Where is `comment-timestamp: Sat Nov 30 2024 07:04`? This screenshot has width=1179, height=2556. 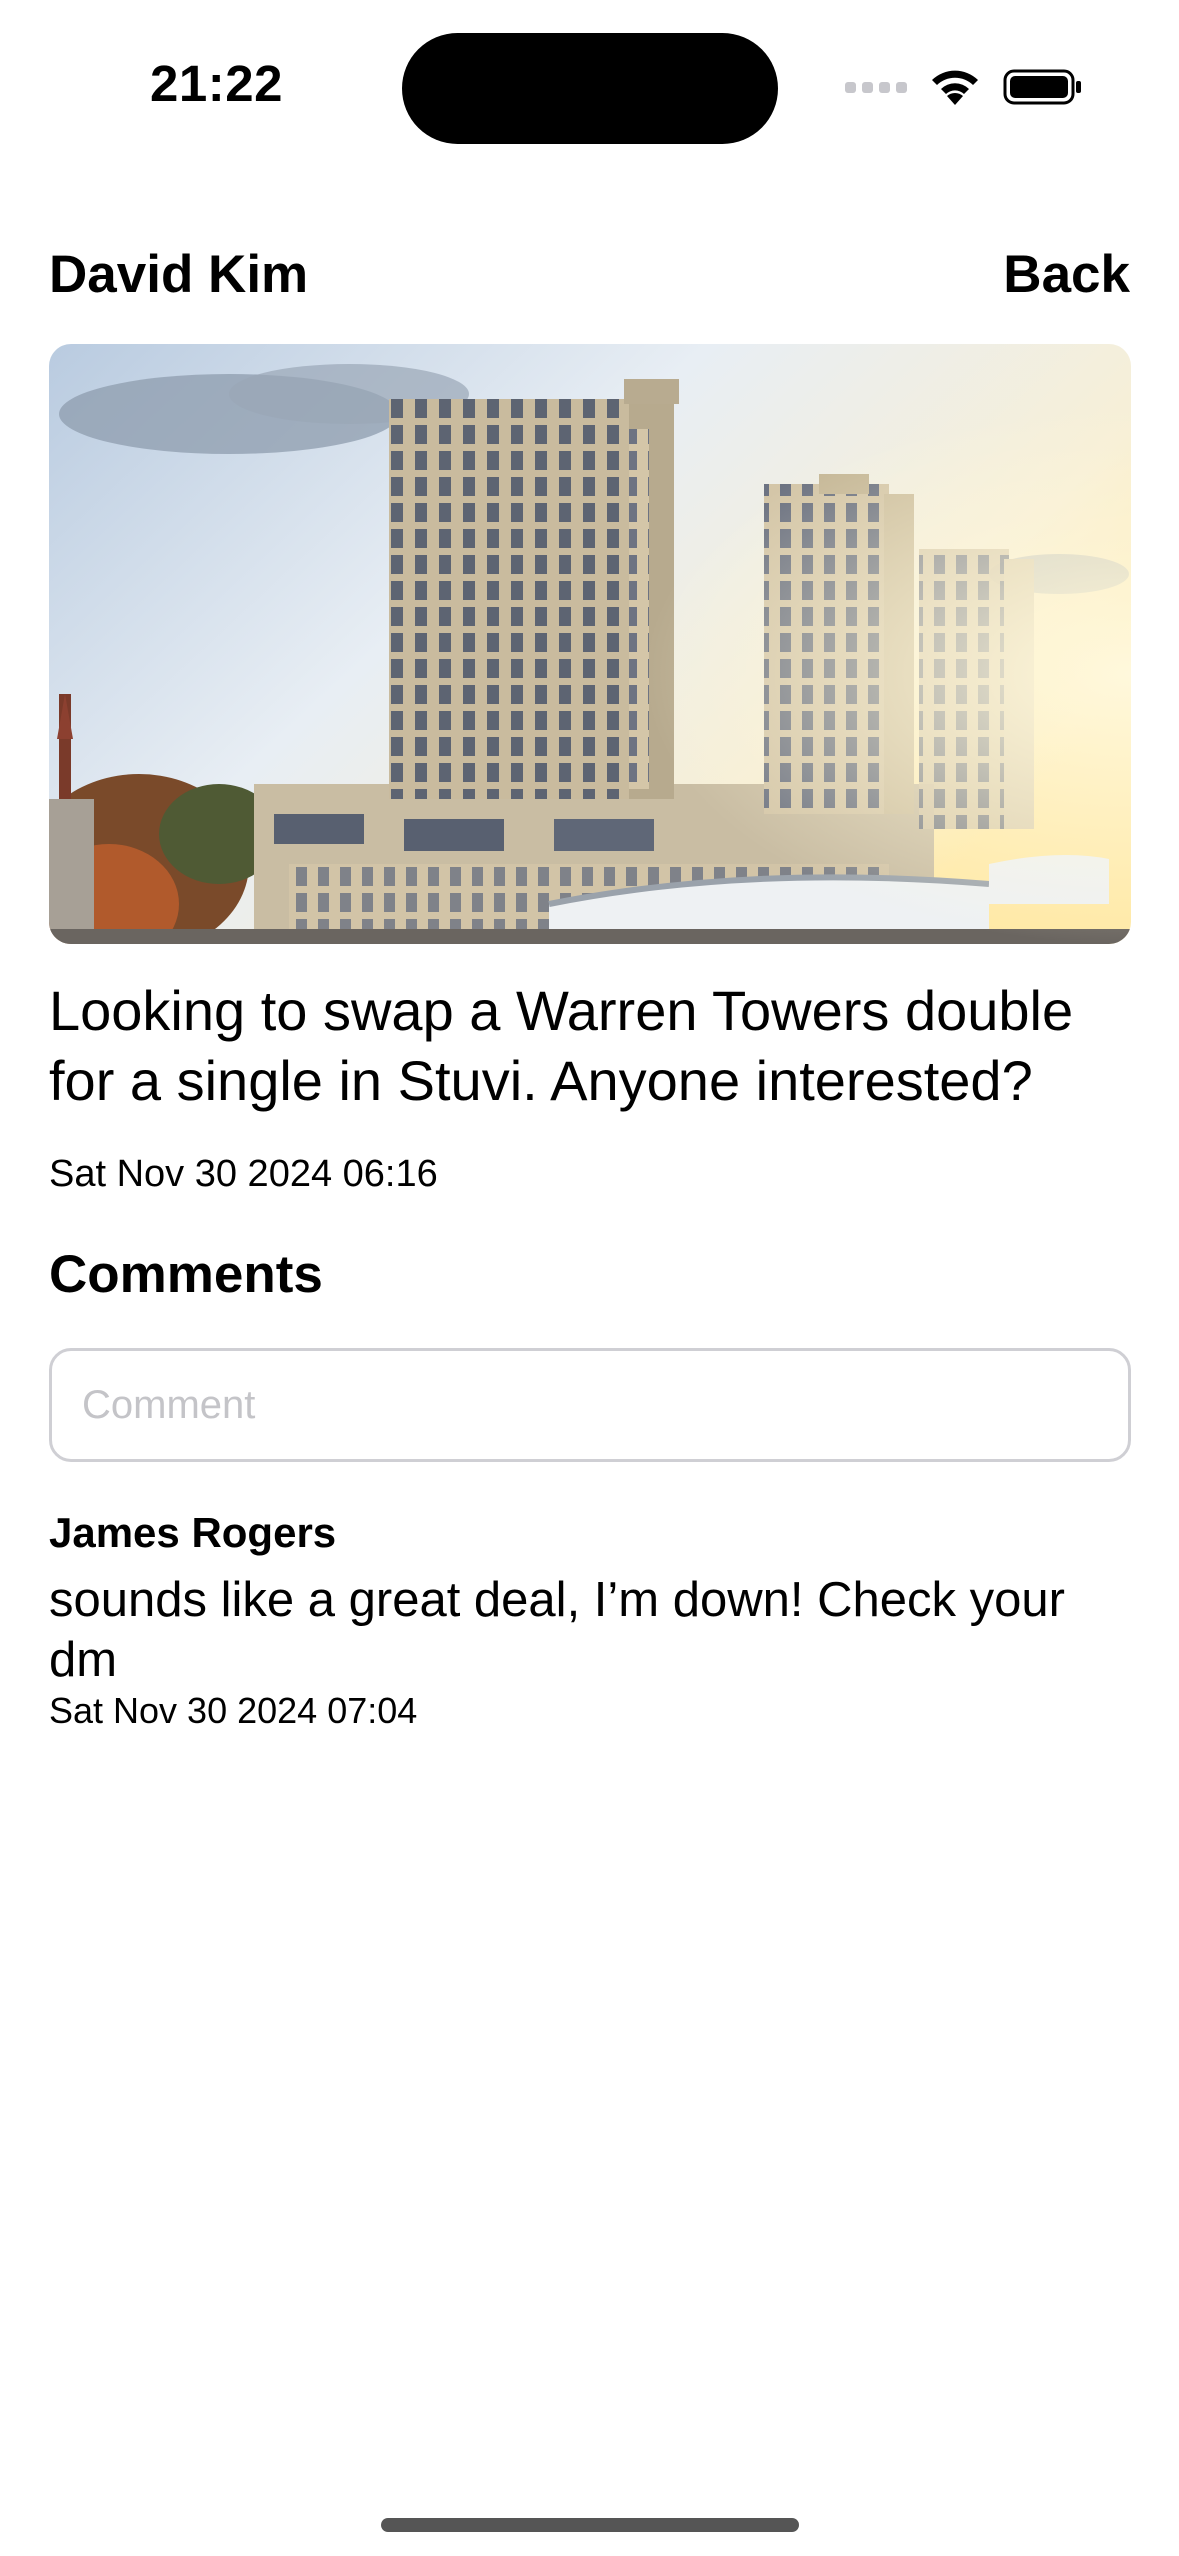
comment-timestamp: Sat Nov 30 2024 07:04 is located at coordinates (233, 1710).